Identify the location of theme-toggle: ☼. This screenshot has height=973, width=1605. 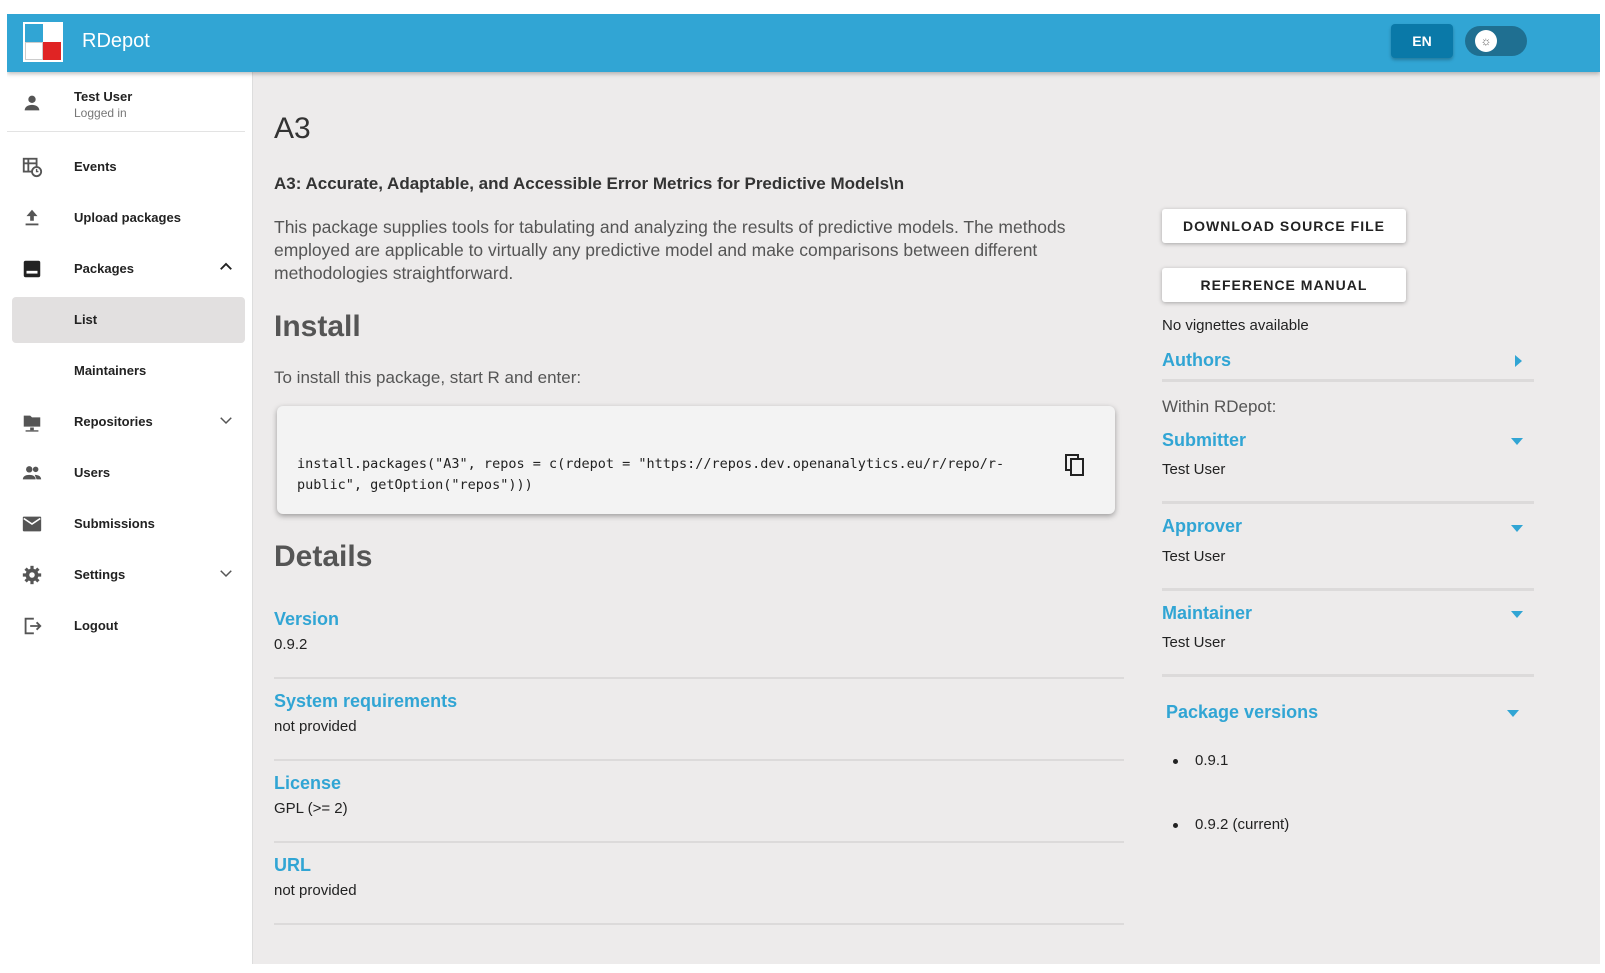
(1496, 41).